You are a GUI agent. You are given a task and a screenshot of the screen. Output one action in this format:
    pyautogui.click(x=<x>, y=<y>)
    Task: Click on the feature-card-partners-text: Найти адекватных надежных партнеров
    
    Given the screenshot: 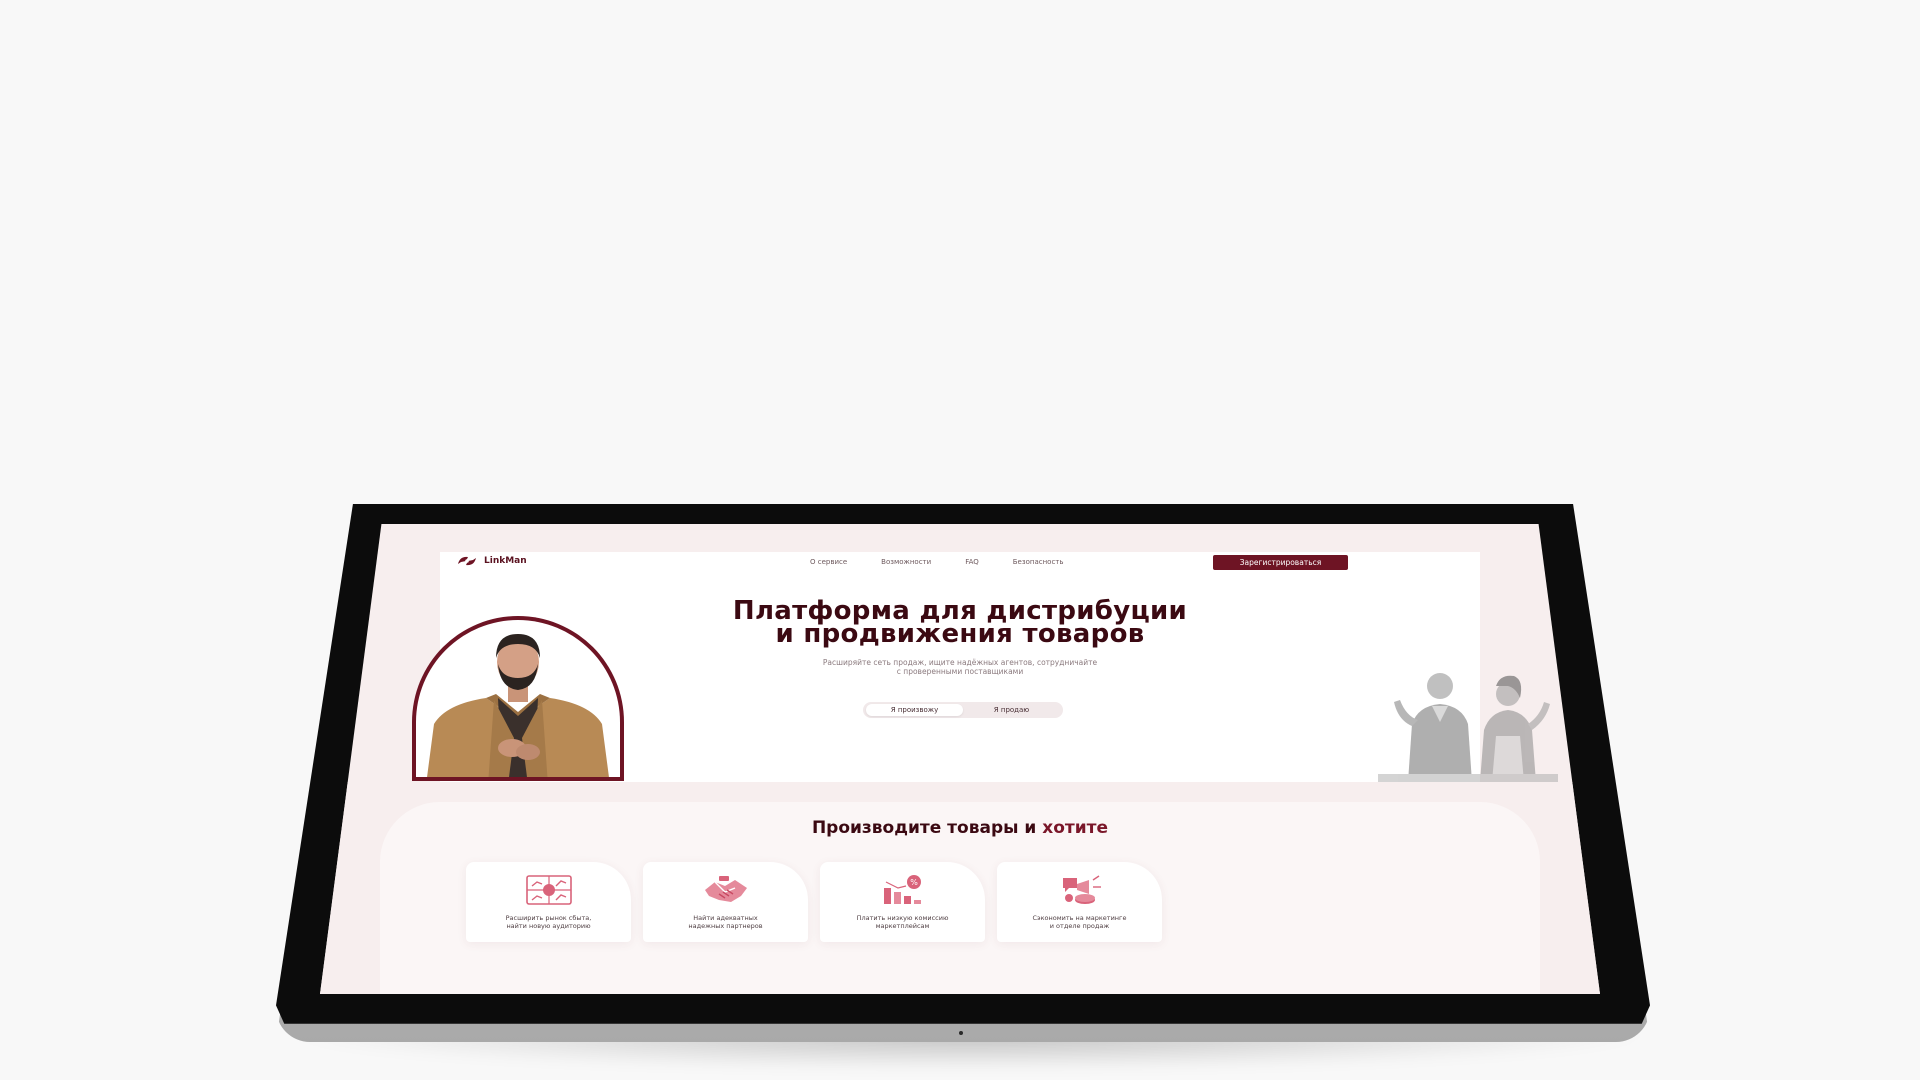 What is the action you would take?
    pyautogui.click(x=725, y=922)
    